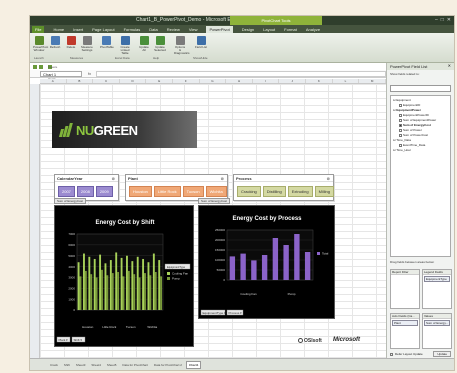  Describe the element at coordinates (442, 20) in the screenshot. I see `maximize-icon: □` at that location.